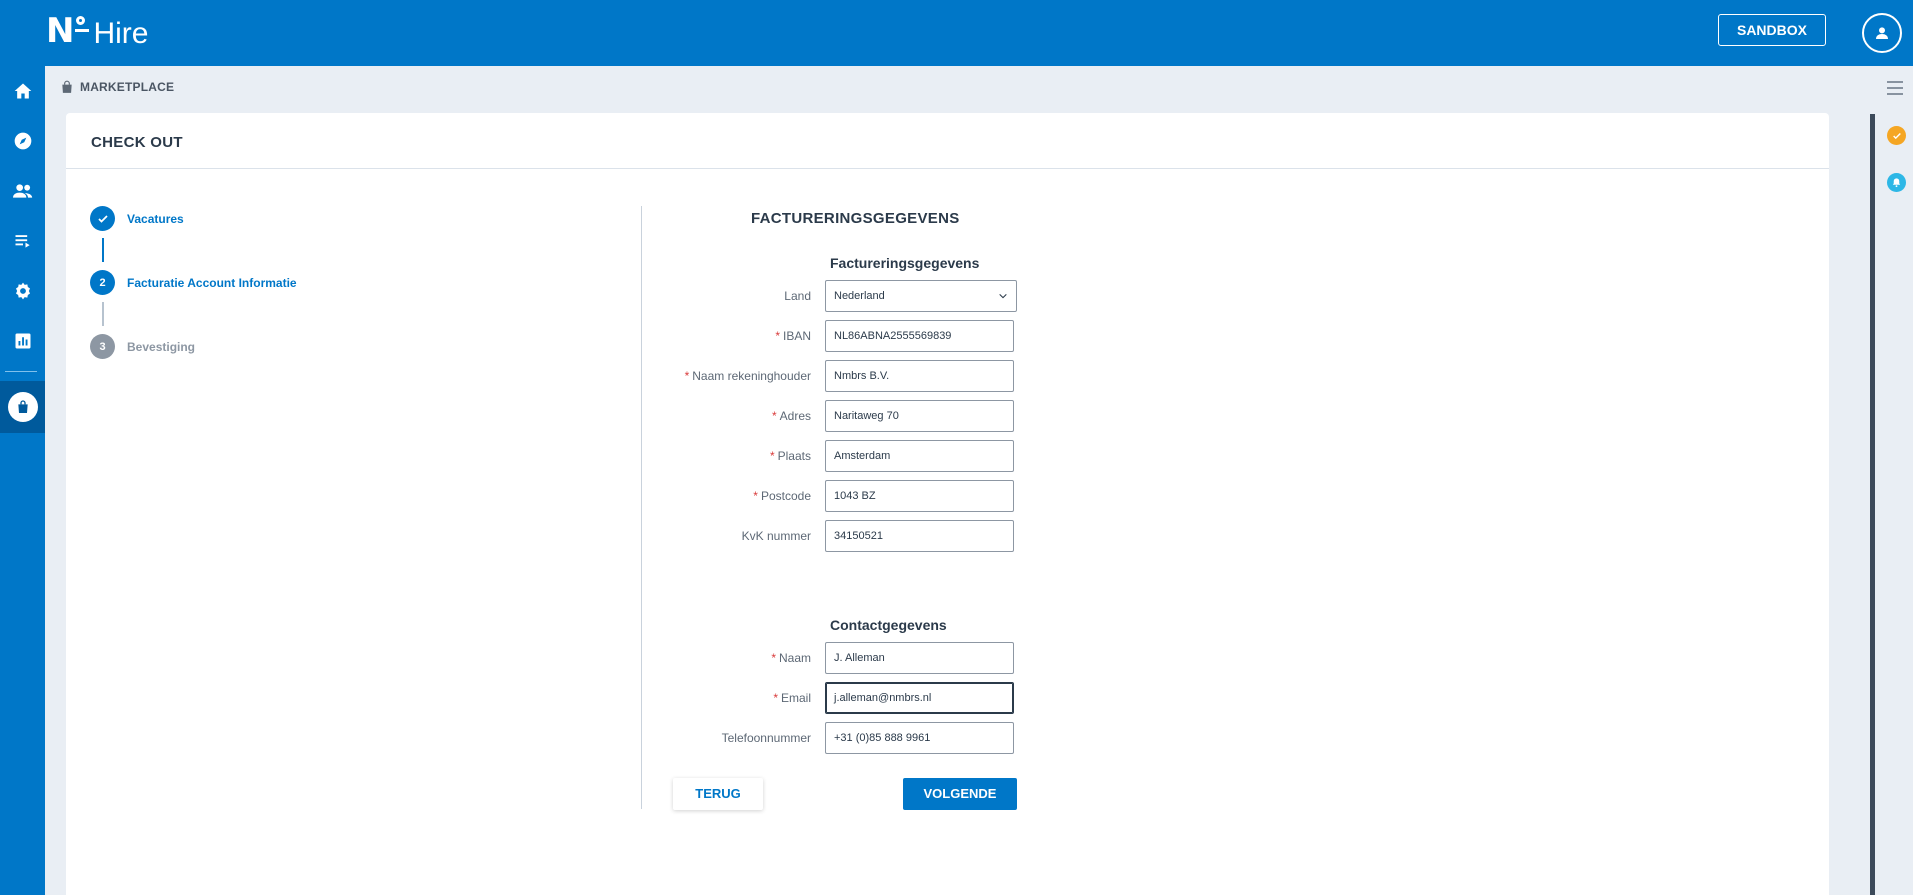  I want to click on email-row: * Email j.alleman@nmbrs.nl, so click(808, 698).